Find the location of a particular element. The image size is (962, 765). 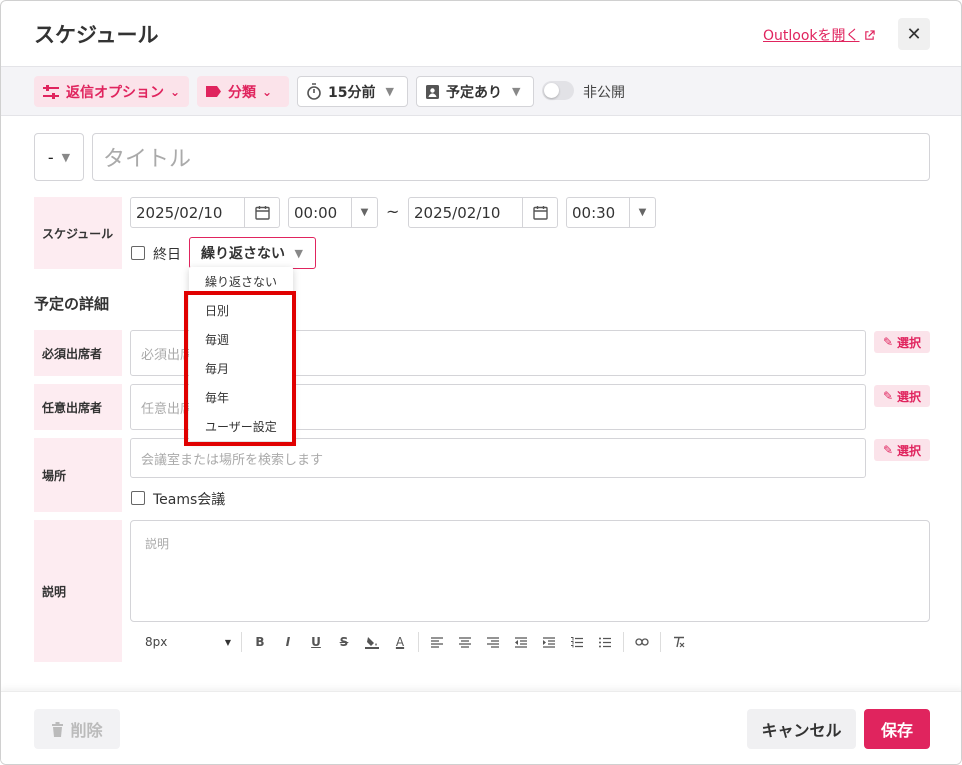

reminder-select: 15分前 ▼ is located at coordinates (352, 91).